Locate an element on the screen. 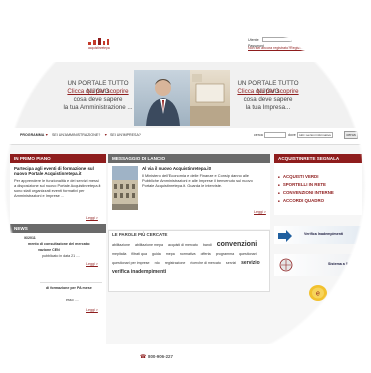 The image size is (371, 373). tag-link: filtrati qua is located at coordinates (139, 254).